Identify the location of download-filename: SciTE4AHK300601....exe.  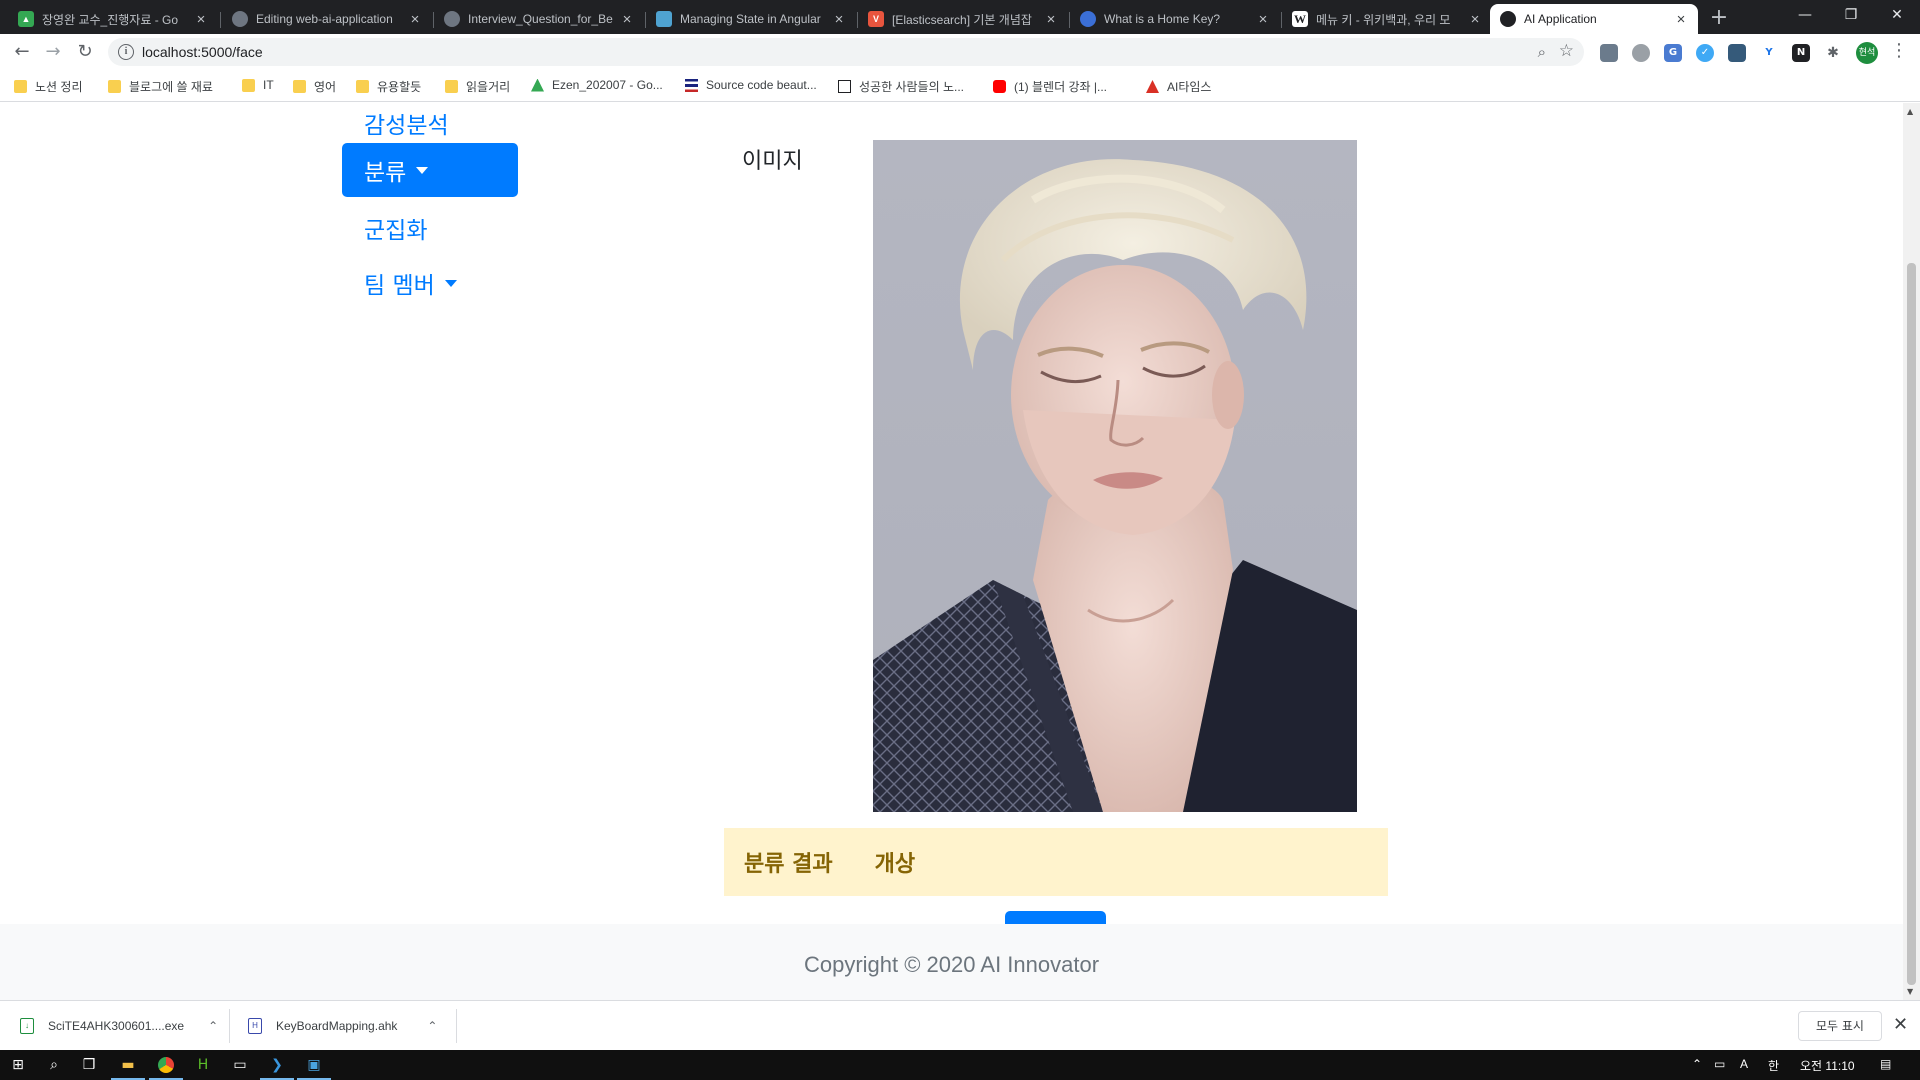
(116, 1026).